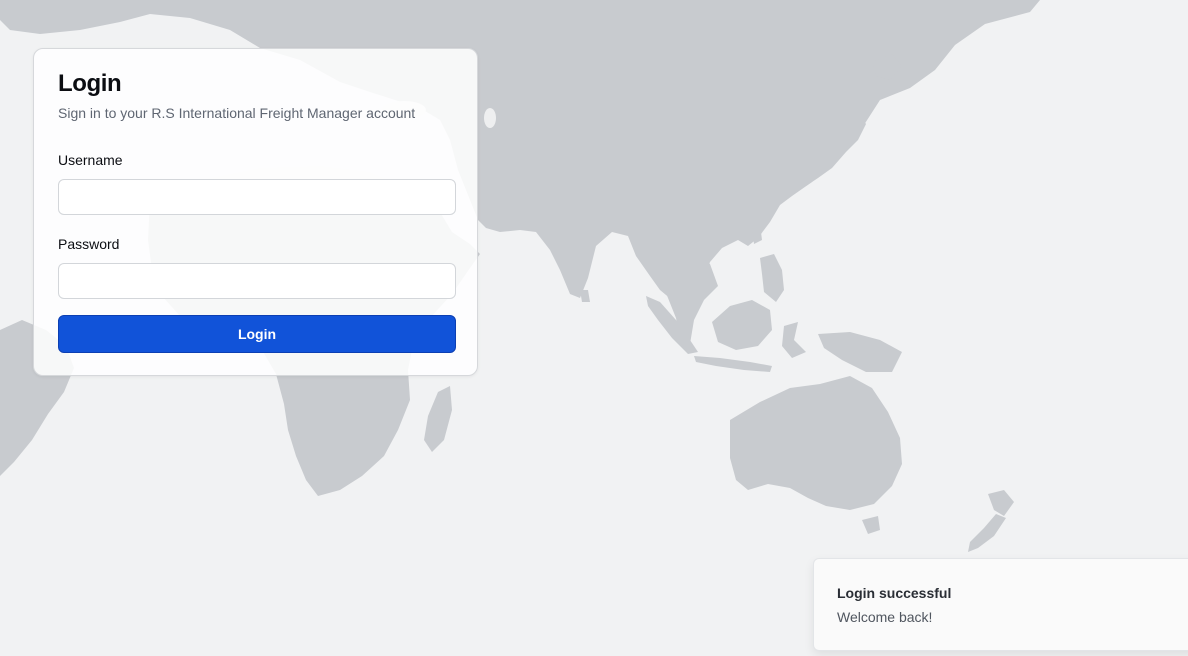 Image resolution: width=1188 pixels, height=656 pixels. What do you see at coordinates (894, 593) in the screenshot?
I see `toast-title: Login successful` at bounding box center [894, 593].